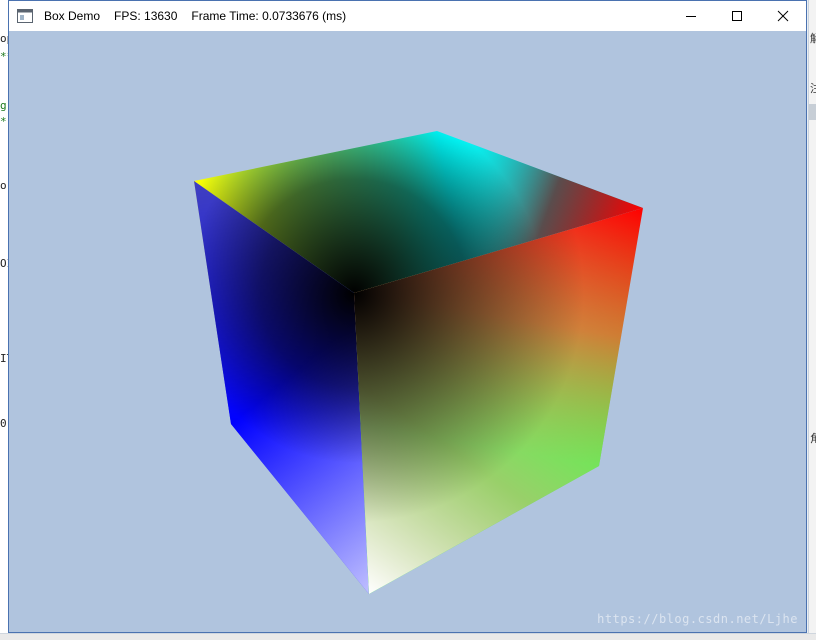 Image resolution: width=816 pixels, height=640 pixels. Describe the element at coordinates (146, 16) in the screenshot. I see `fps-readout: FPS: 13630` at that location.